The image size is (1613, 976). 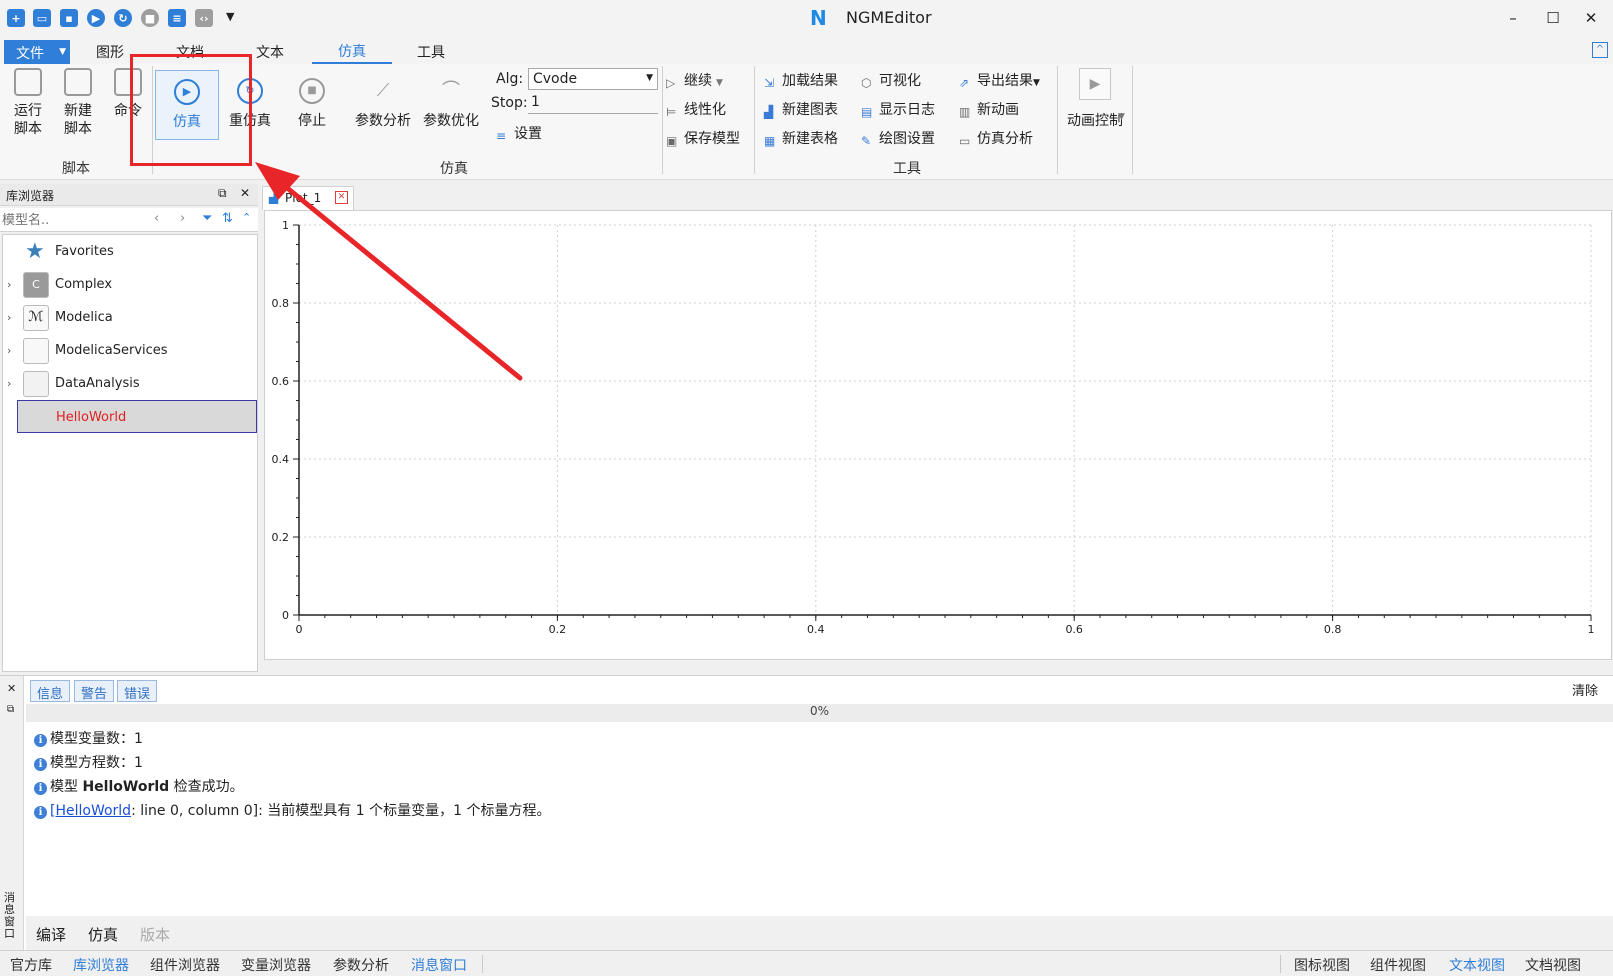 What do you see at coordinates (866, 141) in the screenshot?
I see `pencil-icon: ✎` at bounding box center [866, 141].